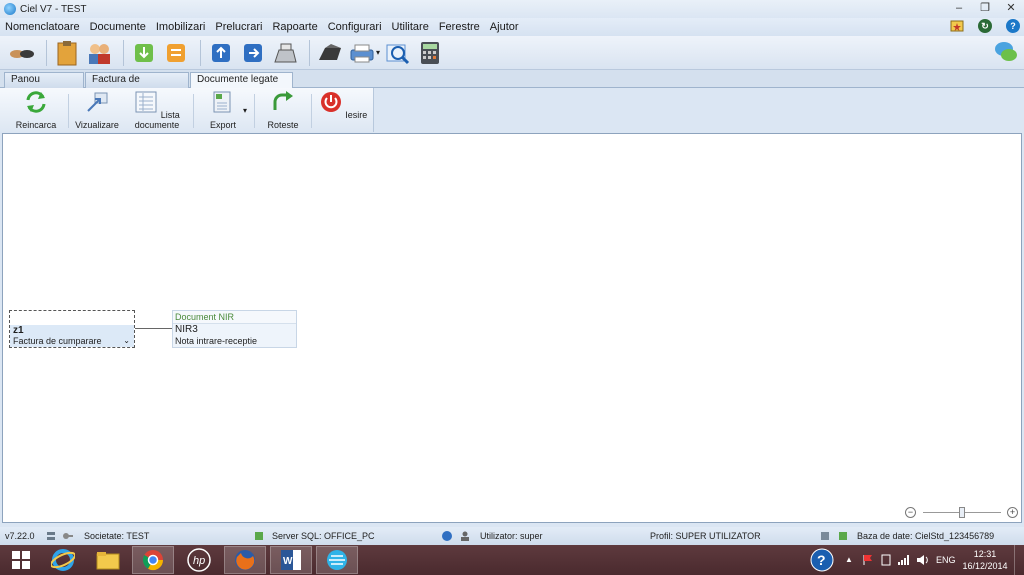  I want to click on menu-ferestre: Ferestre, so click(459, 27).